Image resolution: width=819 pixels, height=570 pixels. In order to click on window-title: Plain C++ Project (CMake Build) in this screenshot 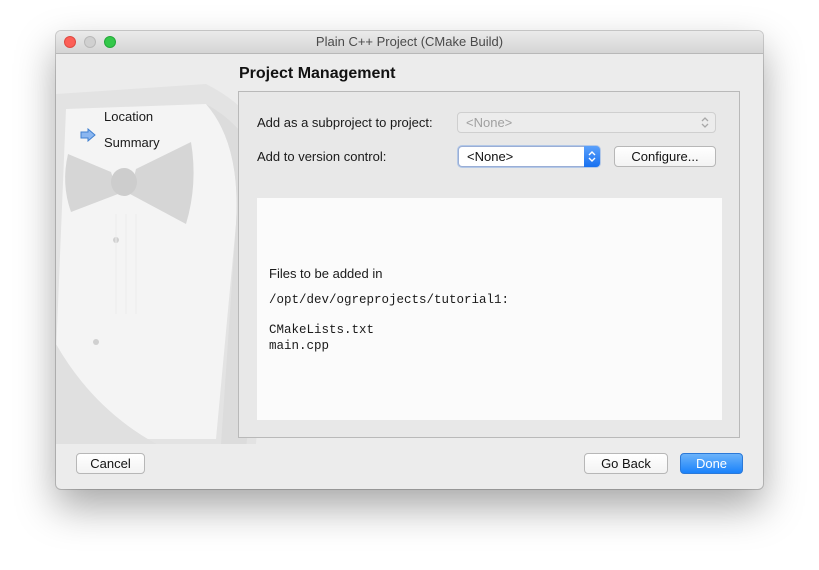, I will do `click(409, 41)`.